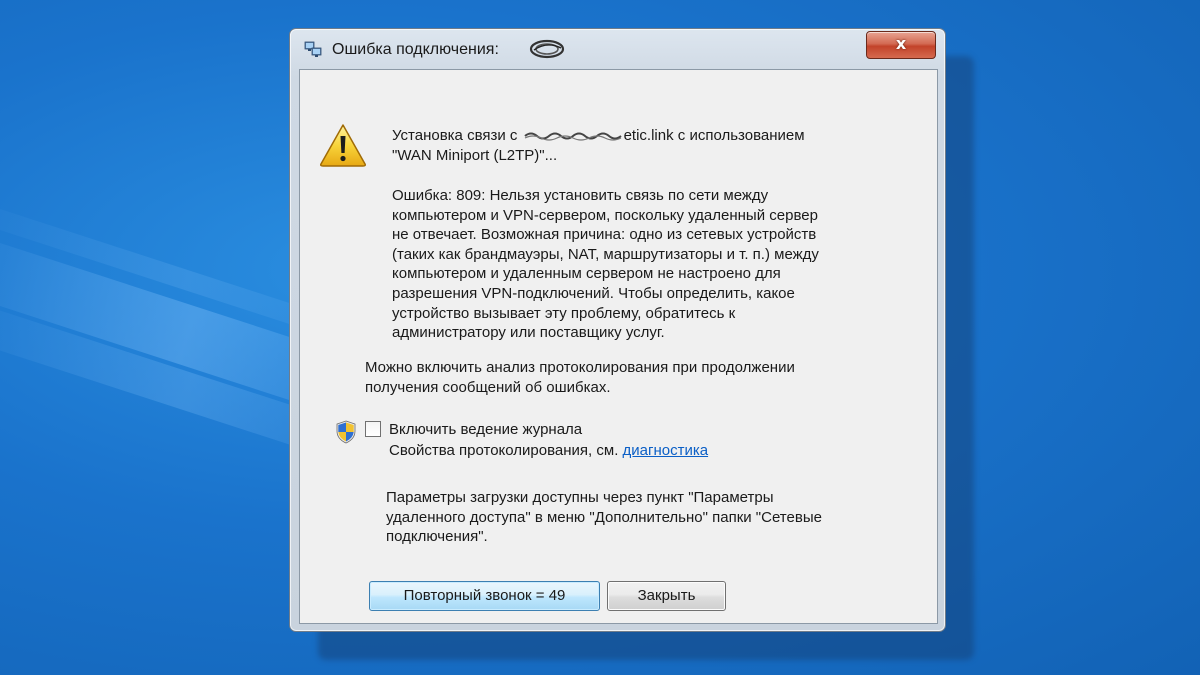 The width and height of the screenshot is (1200, 675). I want to click on redacted-connection-name, so click(547, 49).